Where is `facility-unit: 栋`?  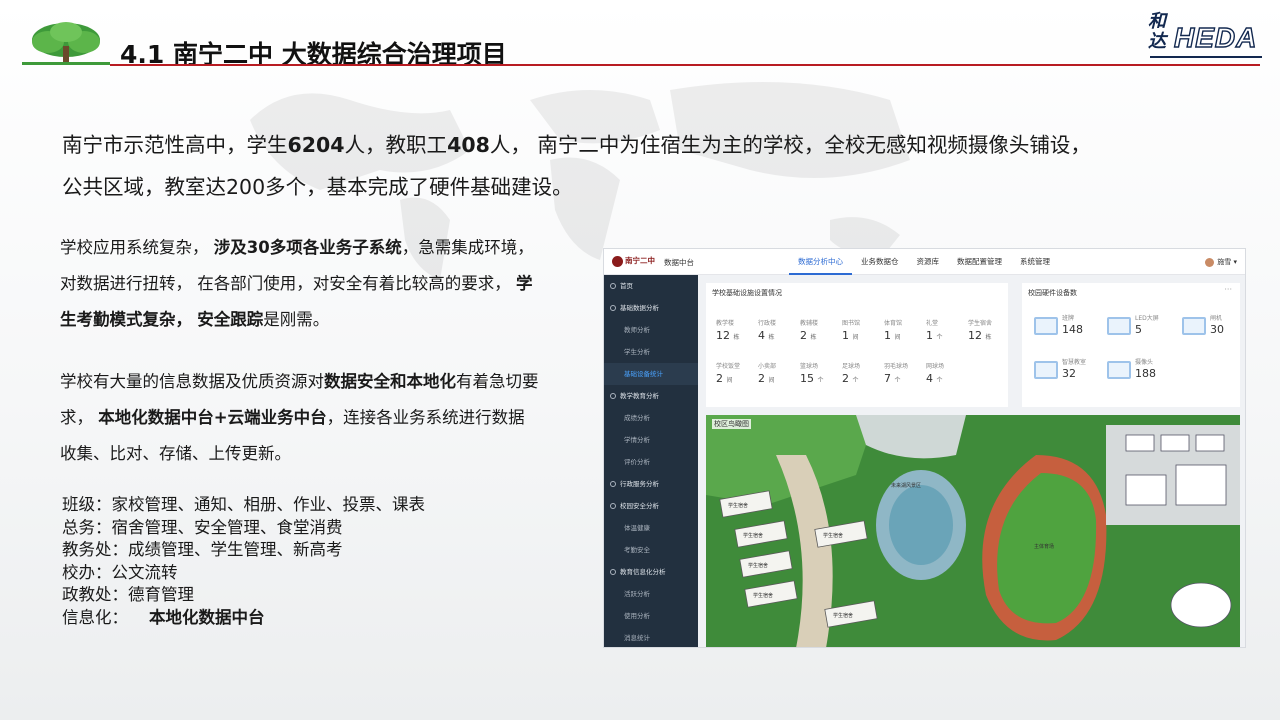 facility-unit: 栋 is located at coordinates (771, 337).